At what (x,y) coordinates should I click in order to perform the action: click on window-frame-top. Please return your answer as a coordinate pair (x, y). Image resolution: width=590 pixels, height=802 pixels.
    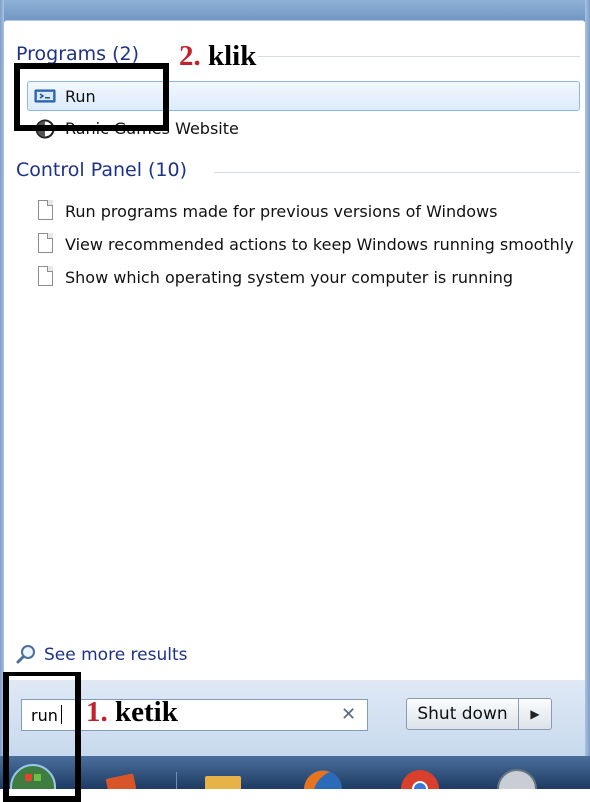
    Looking at the image, I should click on (295, 11).